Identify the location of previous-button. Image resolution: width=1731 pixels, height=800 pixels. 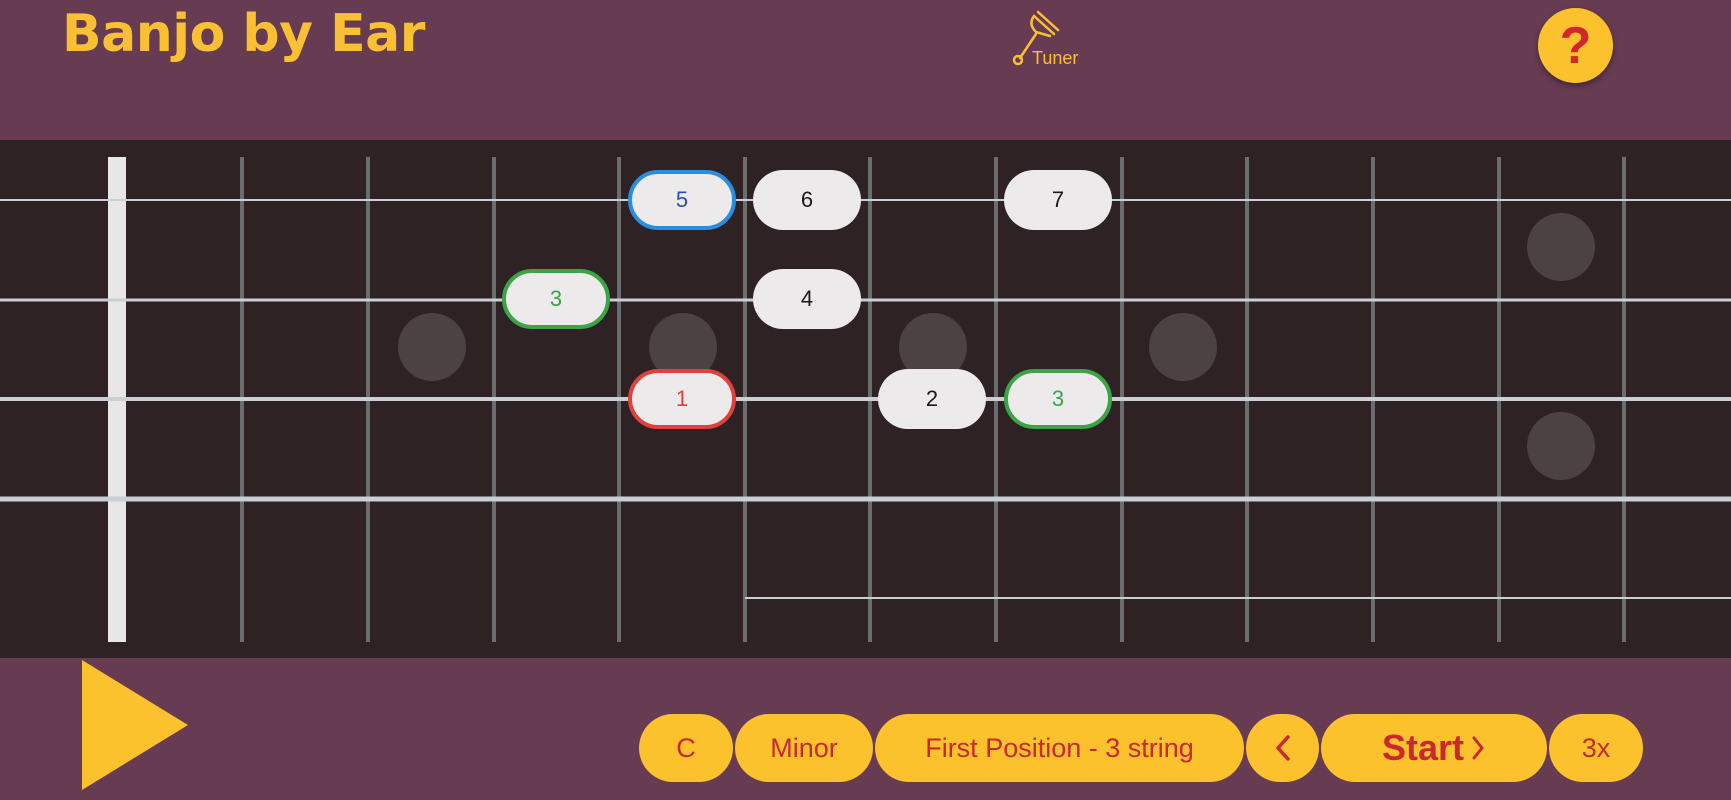
(1282, 748).